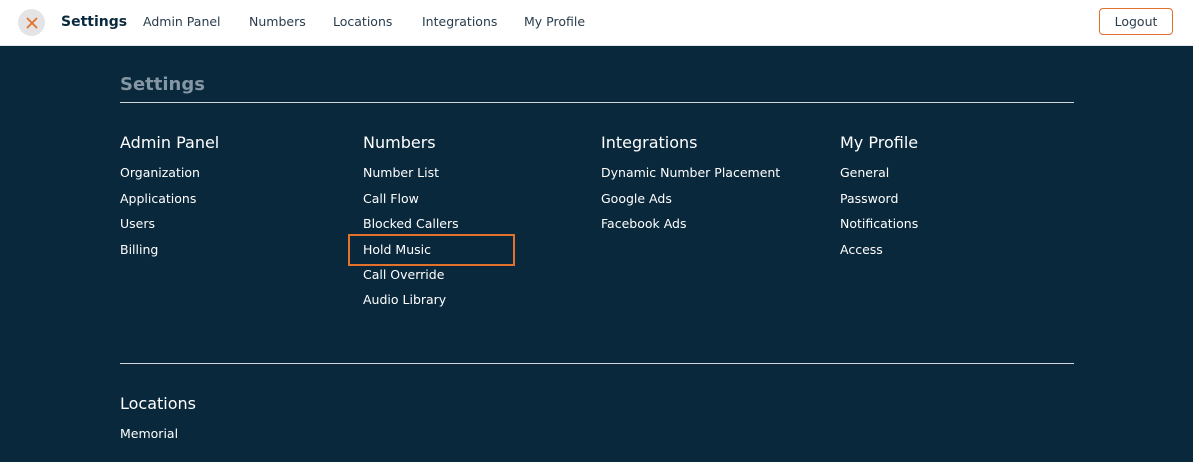  What do you see at coordinates (94, 22) in the screenshot?
I see `settings-title: Settings` at bounding box center [94, 22].